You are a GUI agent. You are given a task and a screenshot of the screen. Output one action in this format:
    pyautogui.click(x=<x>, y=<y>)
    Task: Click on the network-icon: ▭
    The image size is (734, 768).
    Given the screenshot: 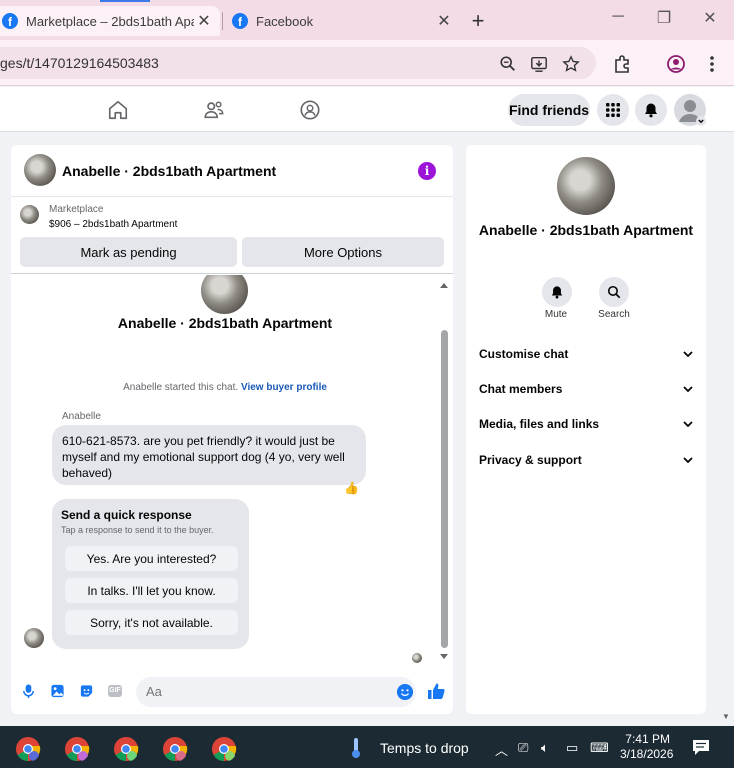 What is the action you would take?
    pyautogui.click(x=572, y=748)
    